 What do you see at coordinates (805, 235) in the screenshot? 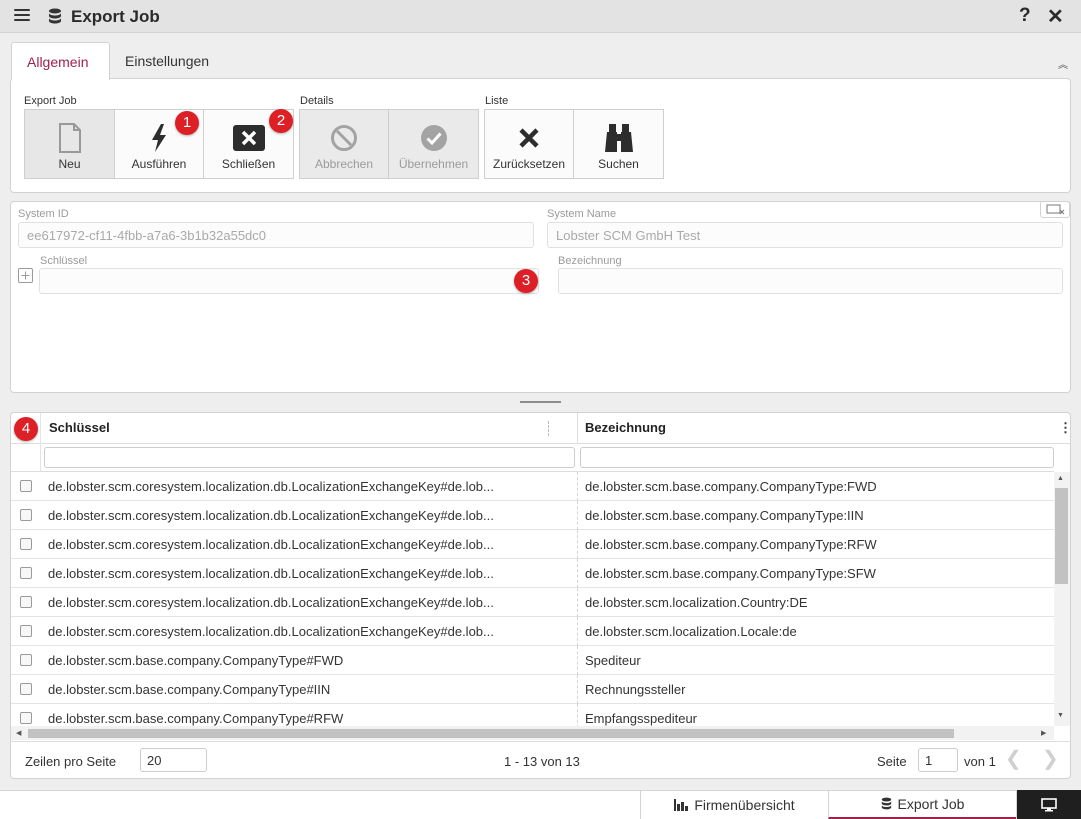
I see `system-name-field: Lobster SCM GmbH Test` at bounding box center [805, 235].